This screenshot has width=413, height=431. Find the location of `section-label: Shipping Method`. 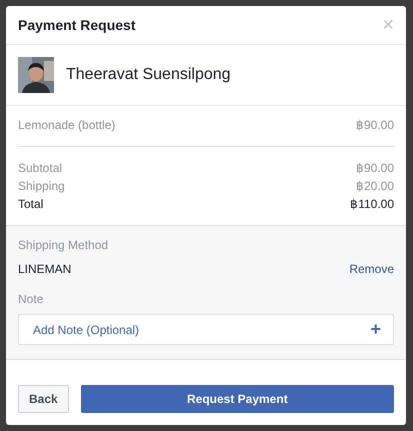

section-label: Shipping Method is located at coordinates (64, 245).